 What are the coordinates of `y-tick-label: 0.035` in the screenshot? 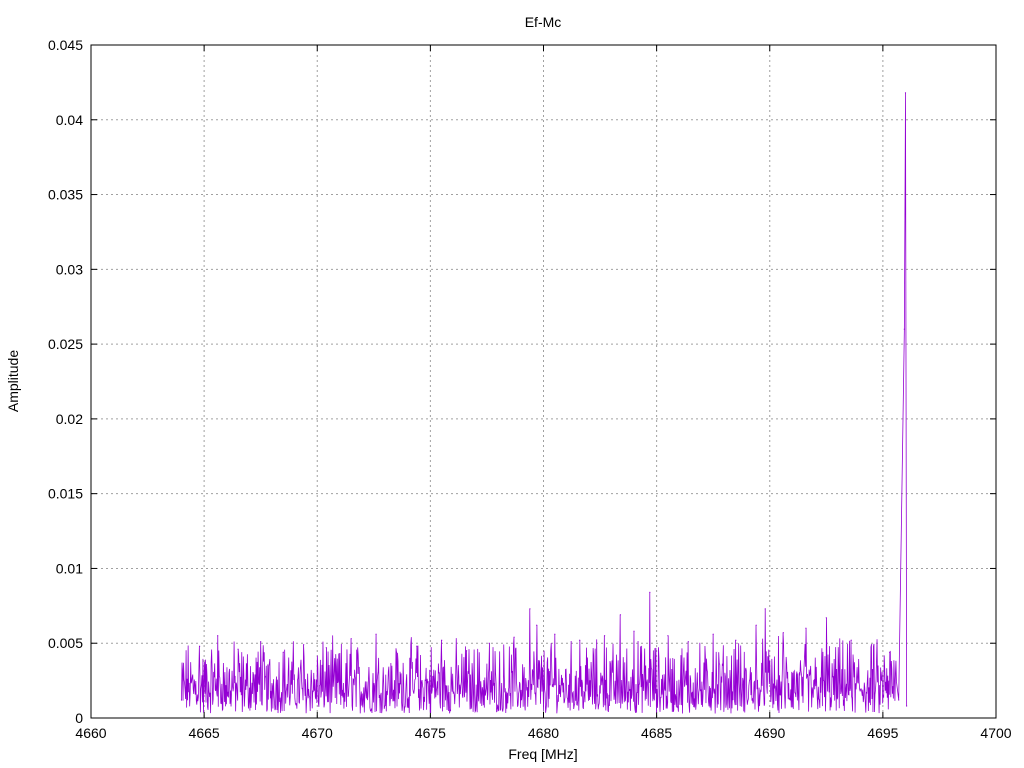 It's located at (65, 195).